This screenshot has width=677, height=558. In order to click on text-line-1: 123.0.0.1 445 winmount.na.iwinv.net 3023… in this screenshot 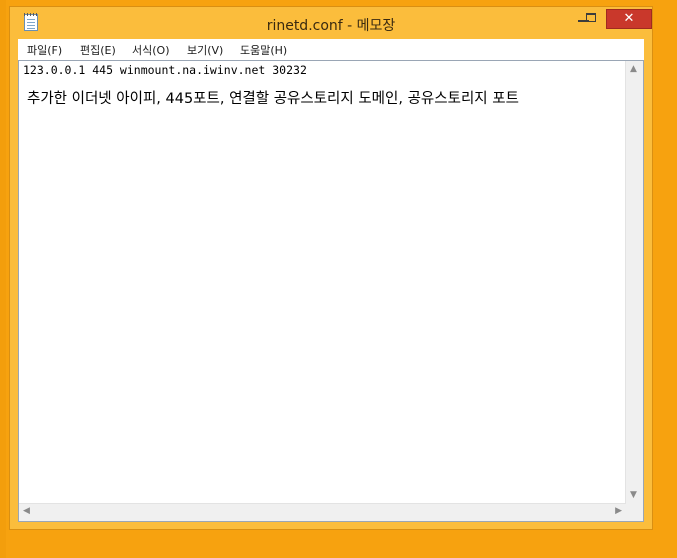, I will do `click(165, 70)`.